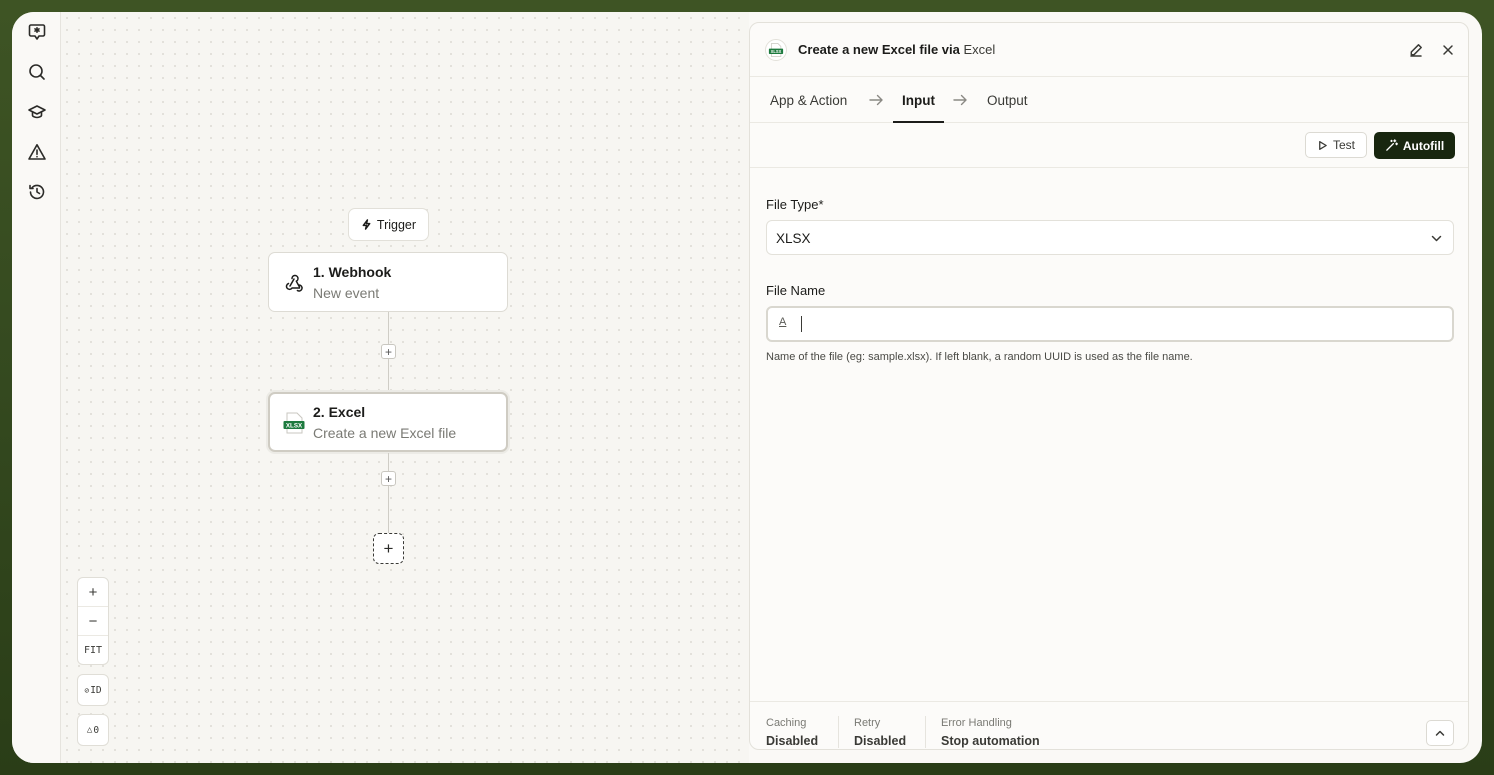 The width and height of the screenshot is (1494, 775). What do you see at coordinates (37, 72) in the screenshot?
I see `search-icon` at bounding box center [37, 72].